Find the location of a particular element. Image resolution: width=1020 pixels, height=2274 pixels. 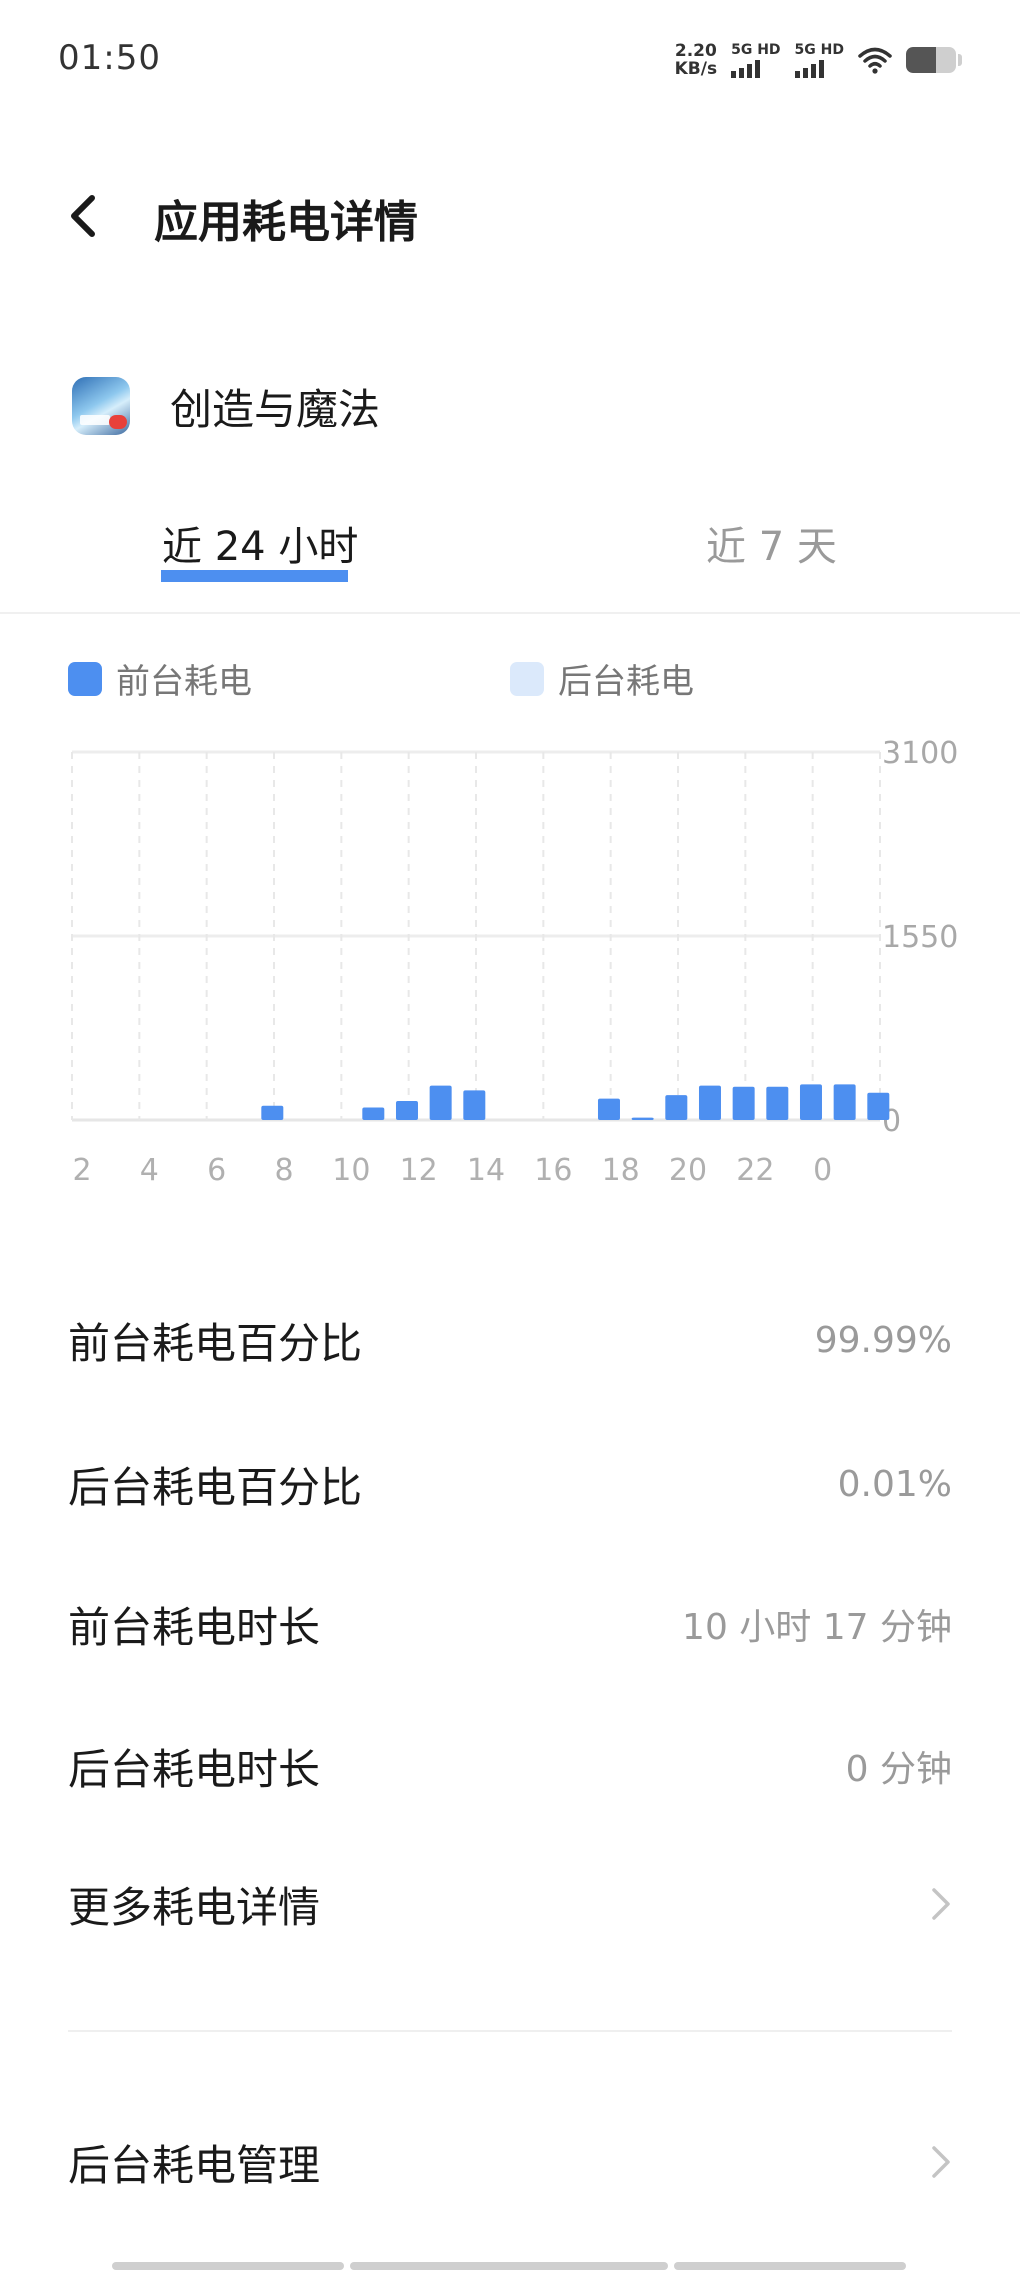

legend-background: 后台耗电 is located at coordinates (602, 678).